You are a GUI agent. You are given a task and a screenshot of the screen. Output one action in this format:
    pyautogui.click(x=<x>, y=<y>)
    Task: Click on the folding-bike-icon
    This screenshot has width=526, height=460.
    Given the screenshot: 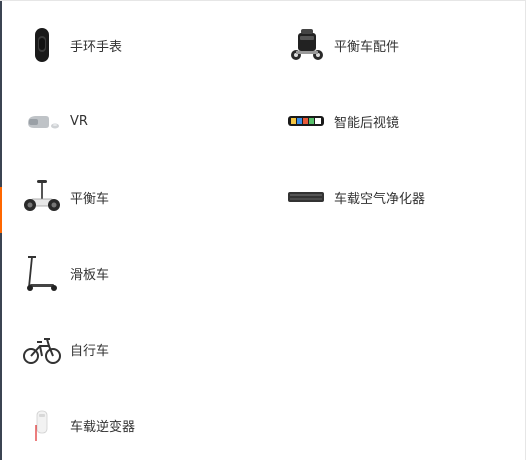 What is the action you would take?
    pyautogui.click(x=42, y=349)
    